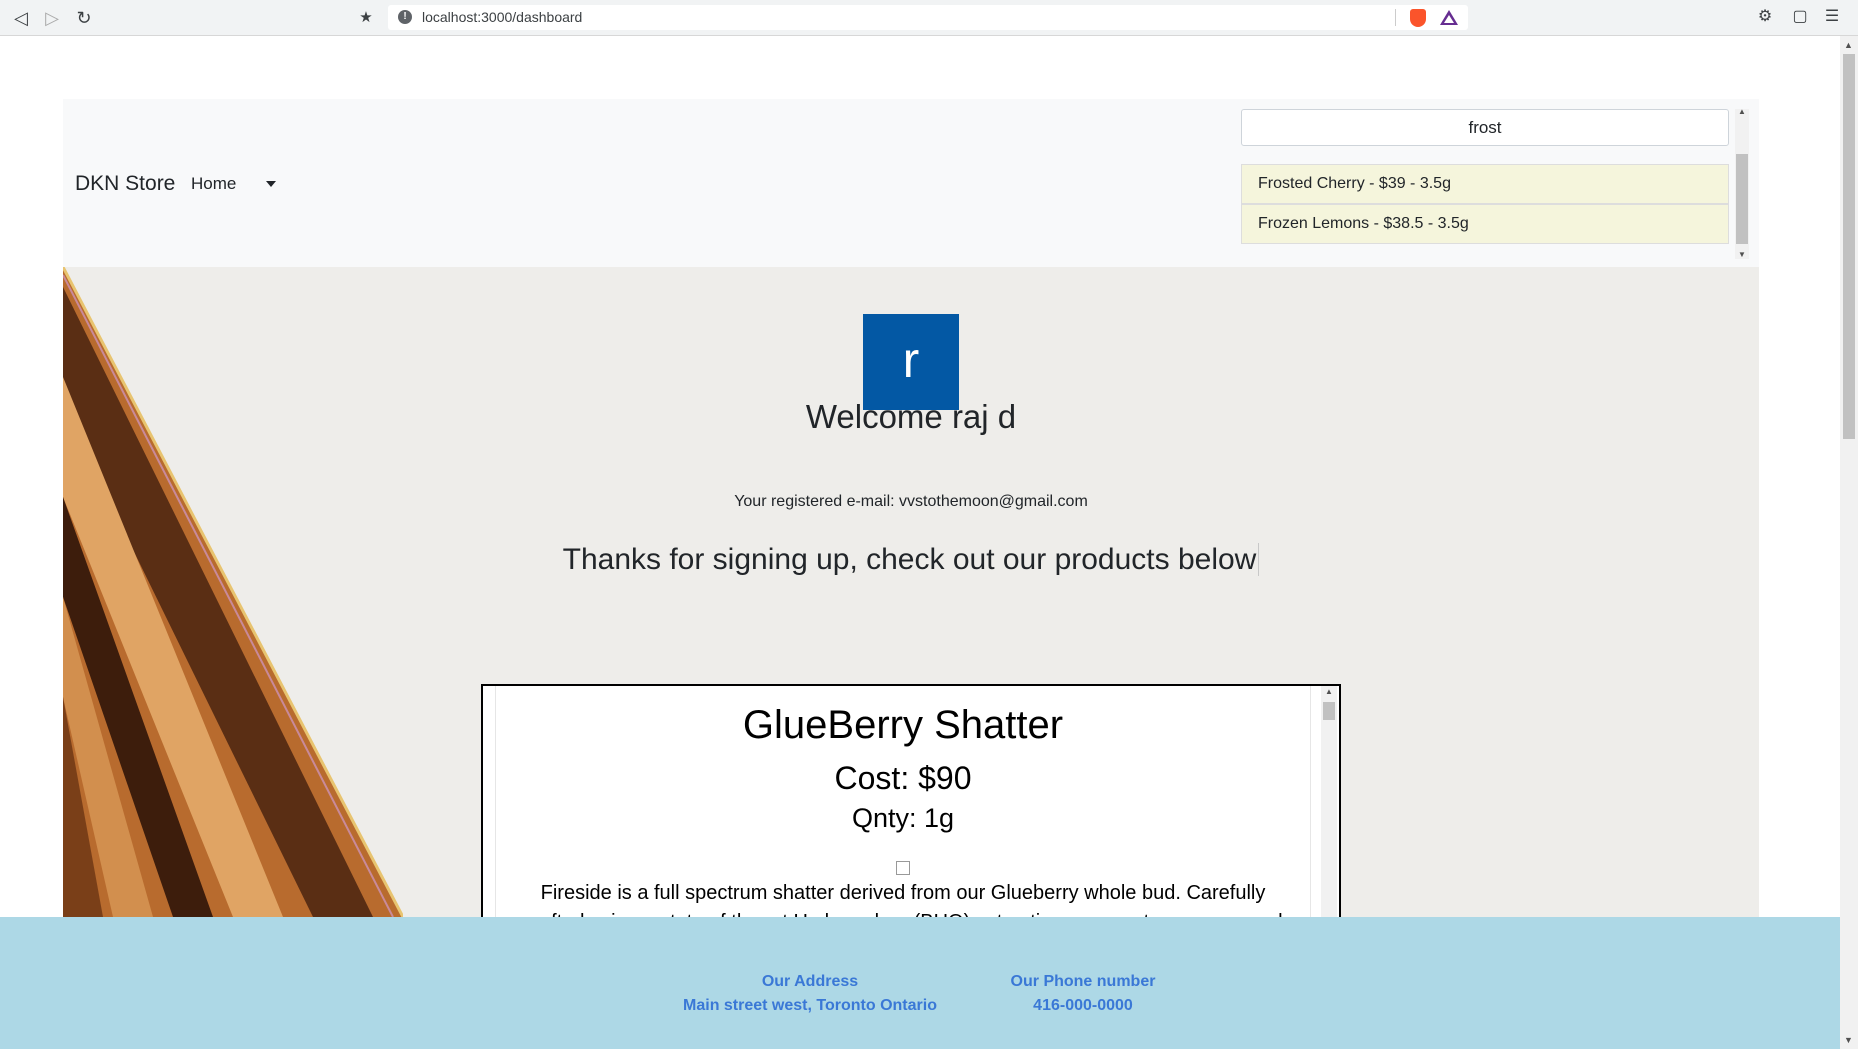 This screenshot has width=1858, height=1049. Describe the element at coordinates (1485, 127) in the screenshot. I see `search-input` at that location.